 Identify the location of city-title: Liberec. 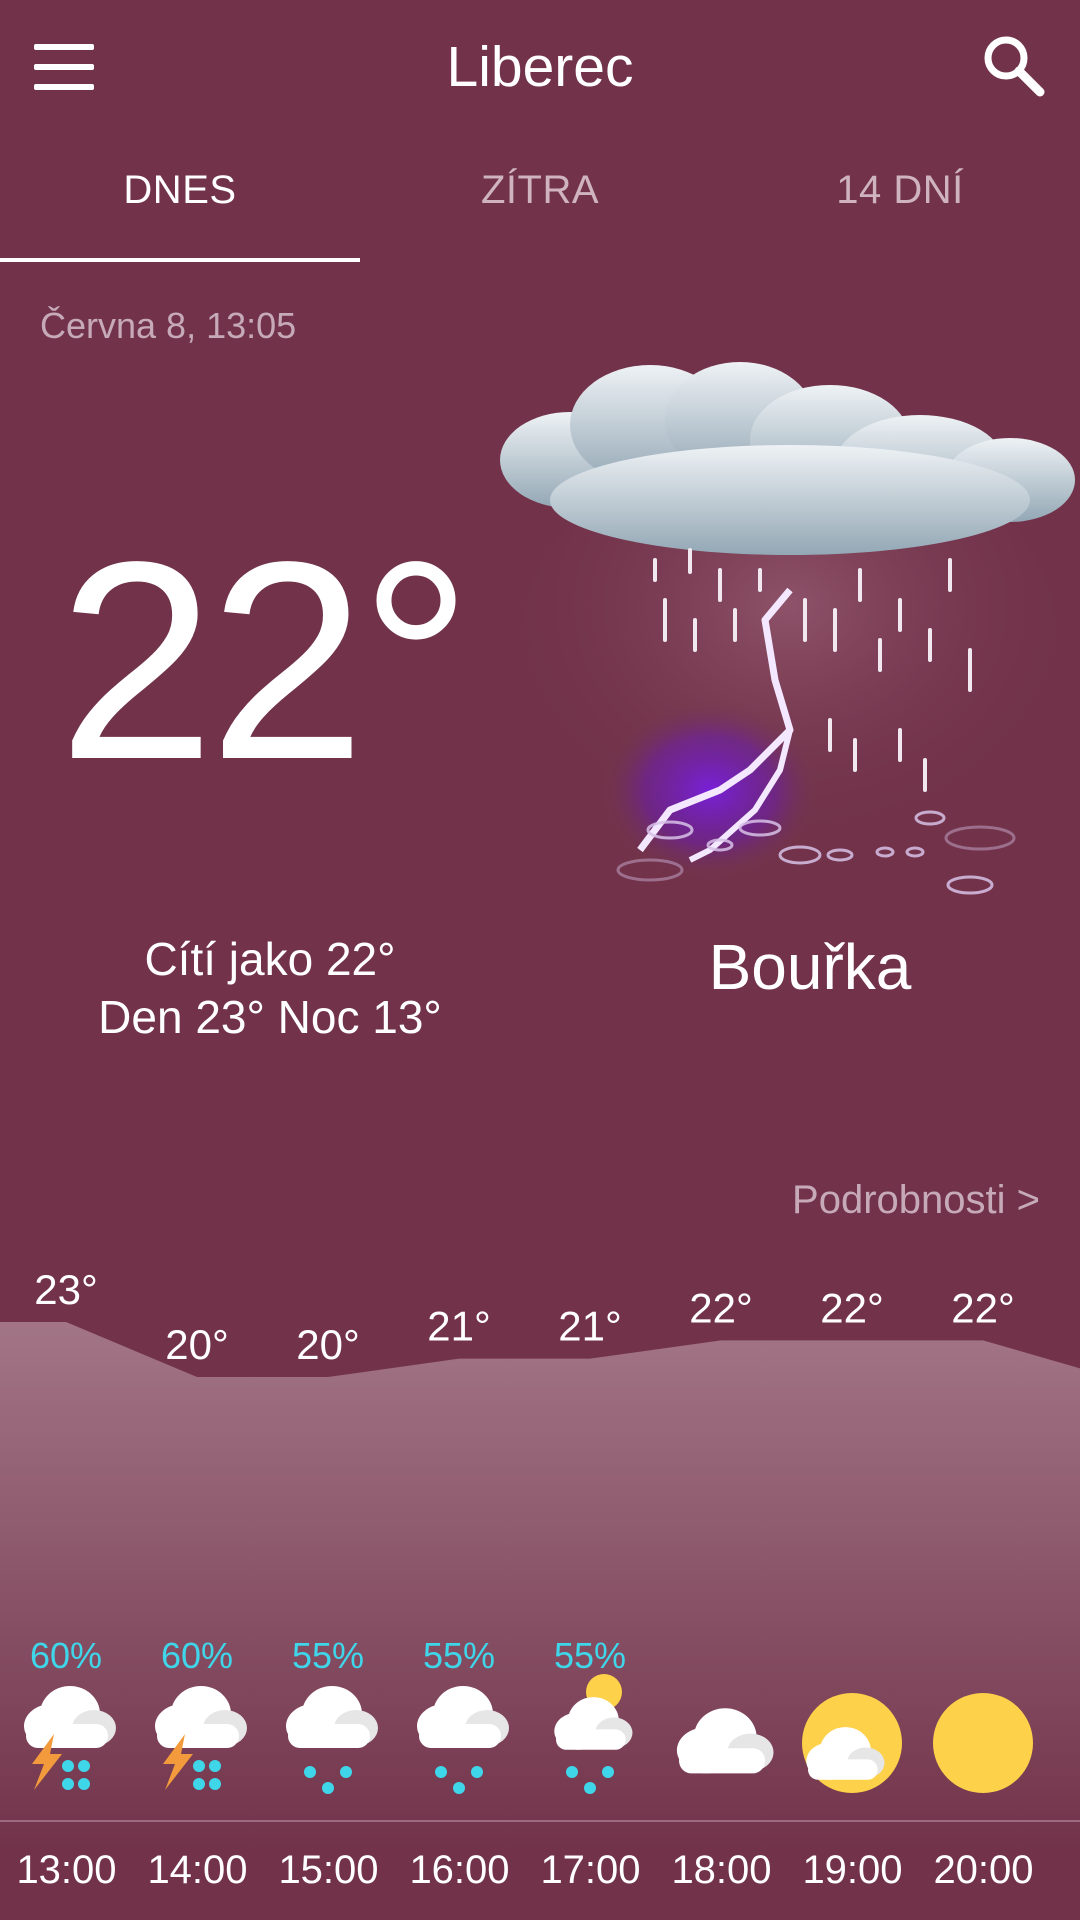
(540, 67).